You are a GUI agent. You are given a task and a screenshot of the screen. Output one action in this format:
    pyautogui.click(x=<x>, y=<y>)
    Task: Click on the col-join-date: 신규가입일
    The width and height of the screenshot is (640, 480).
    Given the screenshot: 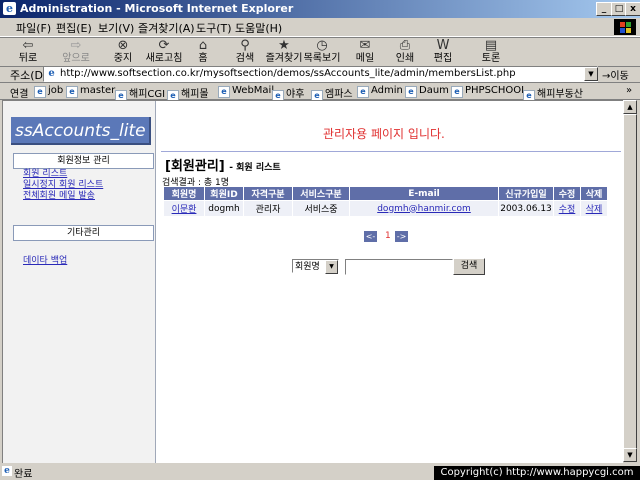 What is the action you would take?
    pyautogui.click(x=526, y=193)
    